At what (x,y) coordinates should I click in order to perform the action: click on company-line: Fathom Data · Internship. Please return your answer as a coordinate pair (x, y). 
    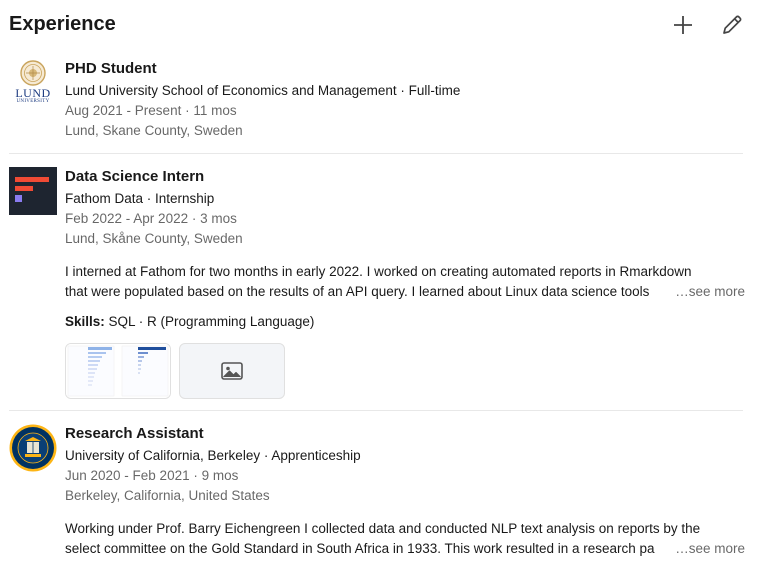
    Looking at the image, I should click on (140, 198).